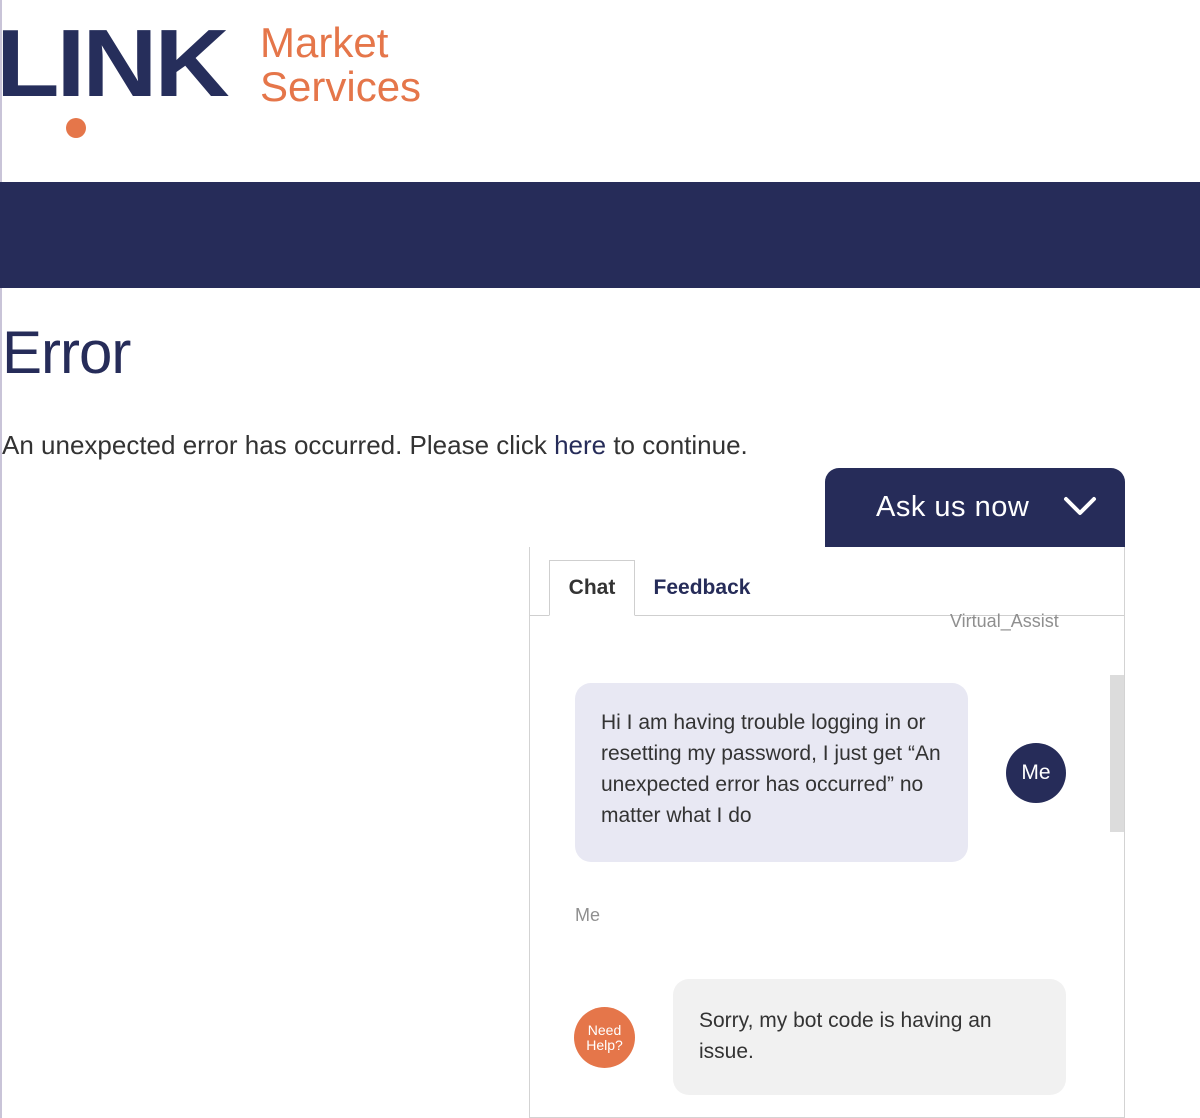  What do you see at coordinates (588, 915) in the screenshot?
I see `user-sender-label: Me` at bounding box center [588, 915].